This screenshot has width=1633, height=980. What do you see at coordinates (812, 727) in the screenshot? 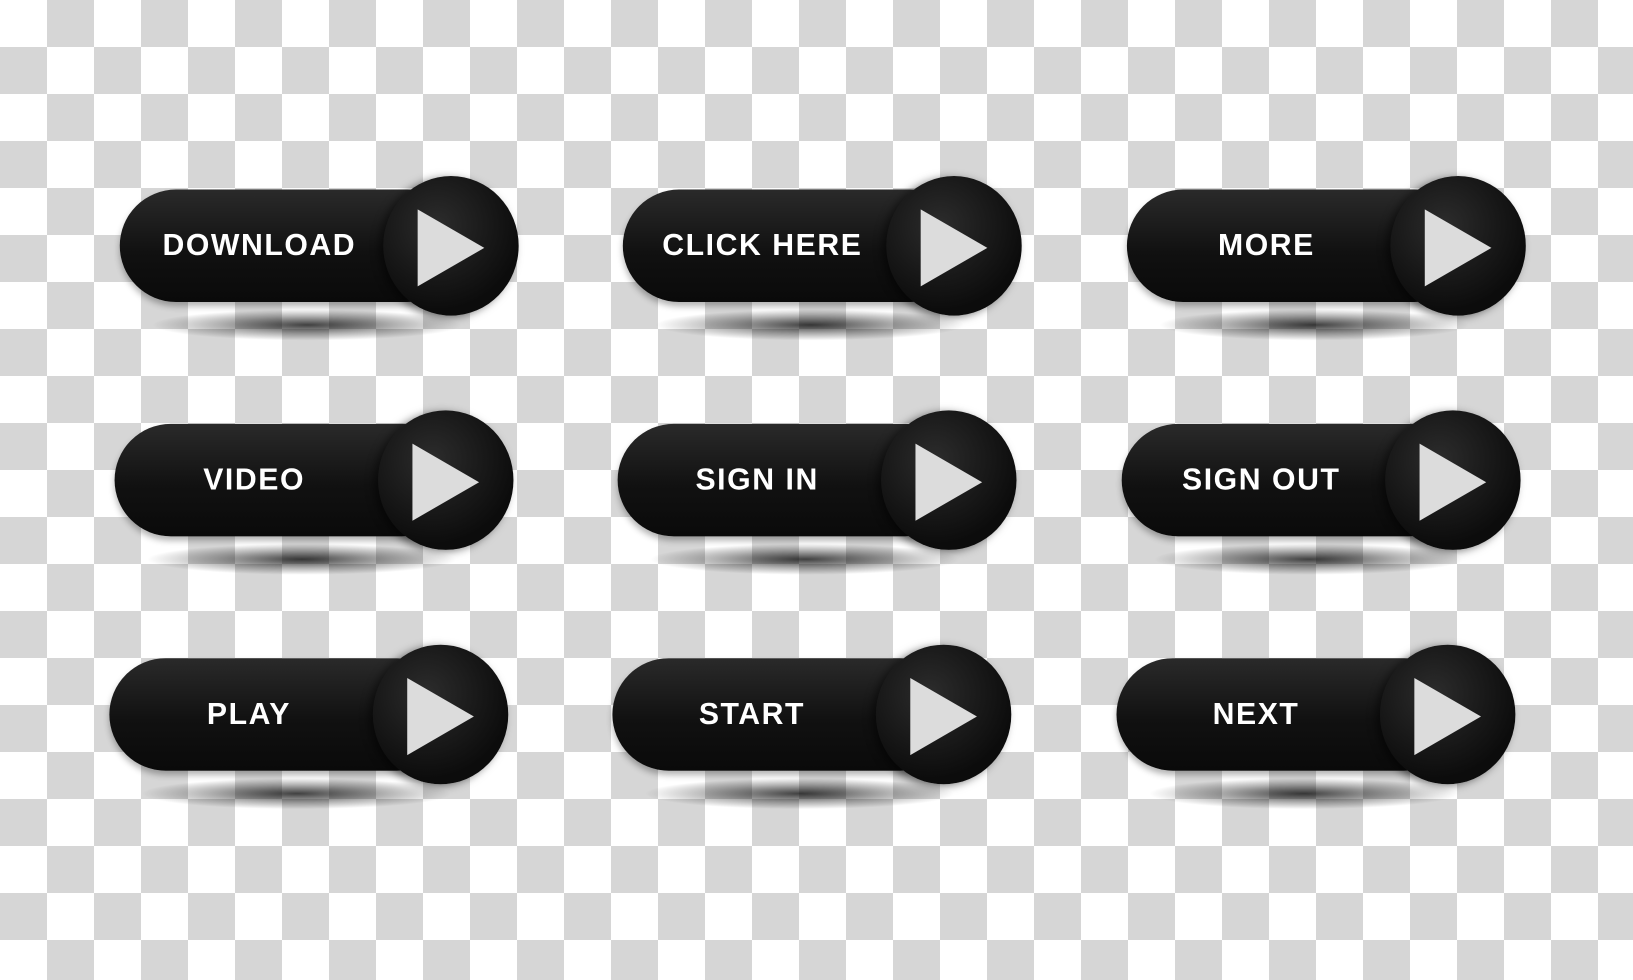
I see `start-button: START` at bounding box center [812, 727].